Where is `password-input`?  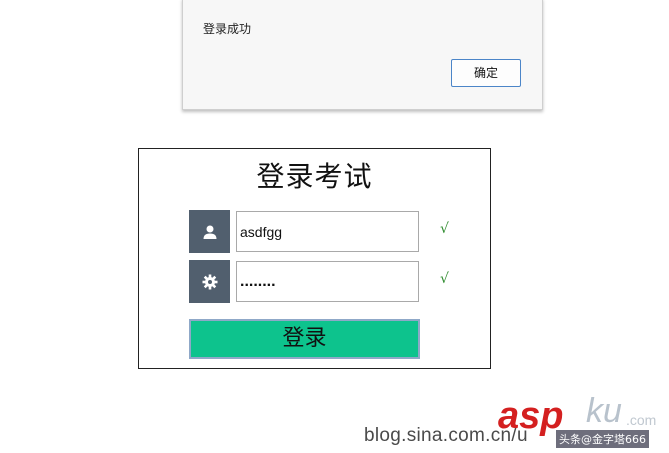
password-input is located at coordinates (327, 281).